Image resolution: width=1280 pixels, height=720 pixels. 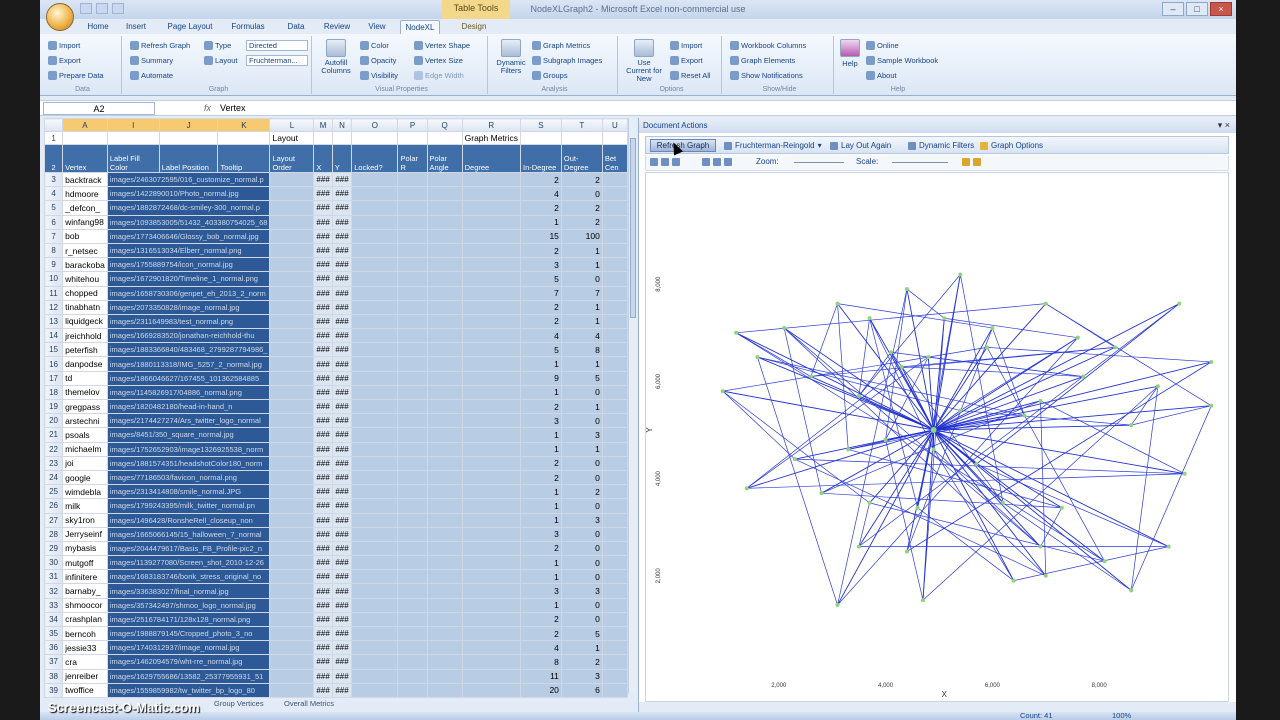 I want to click on group-label-layout: Layout, so click(x=292, y=138).